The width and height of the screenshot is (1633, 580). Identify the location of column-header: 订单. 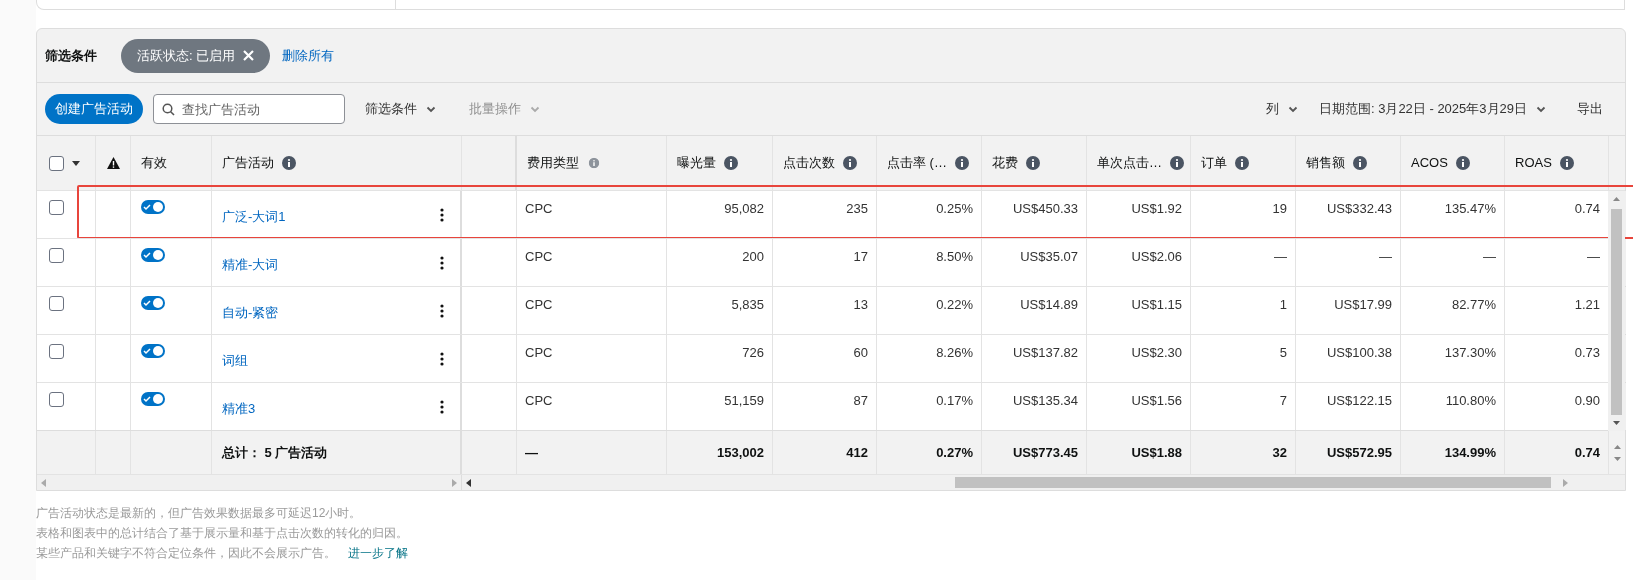
(1214, 163).